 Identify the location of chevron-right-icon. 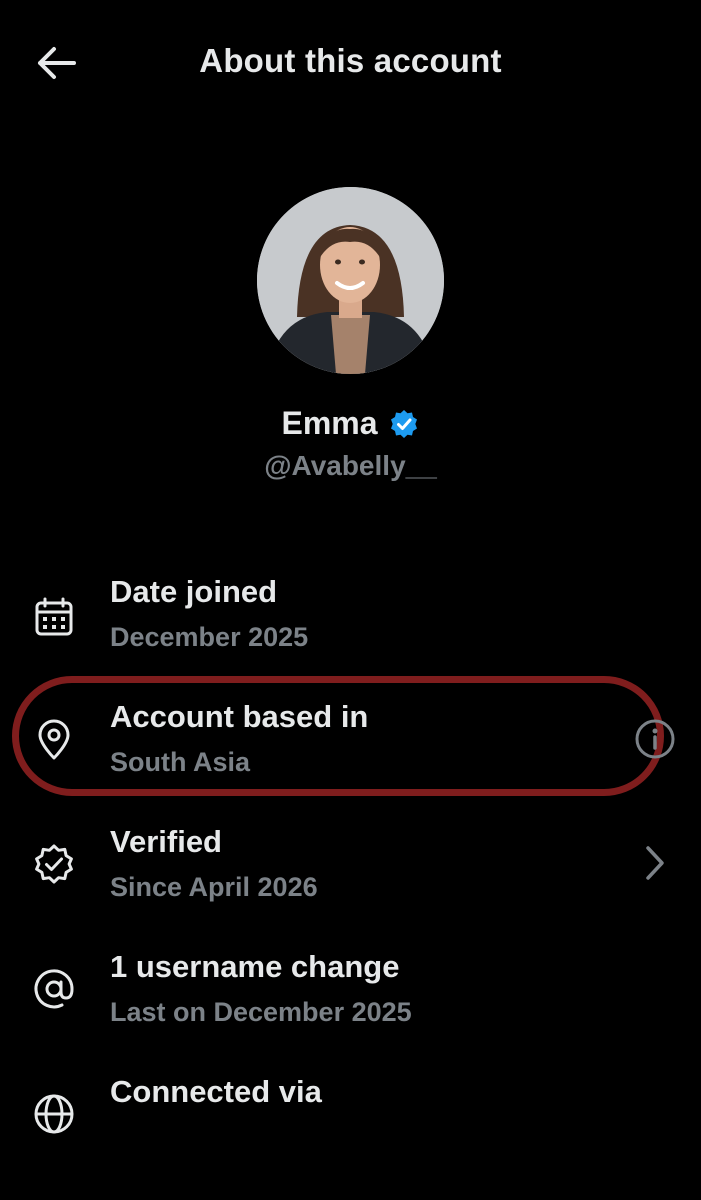
(655, 863).